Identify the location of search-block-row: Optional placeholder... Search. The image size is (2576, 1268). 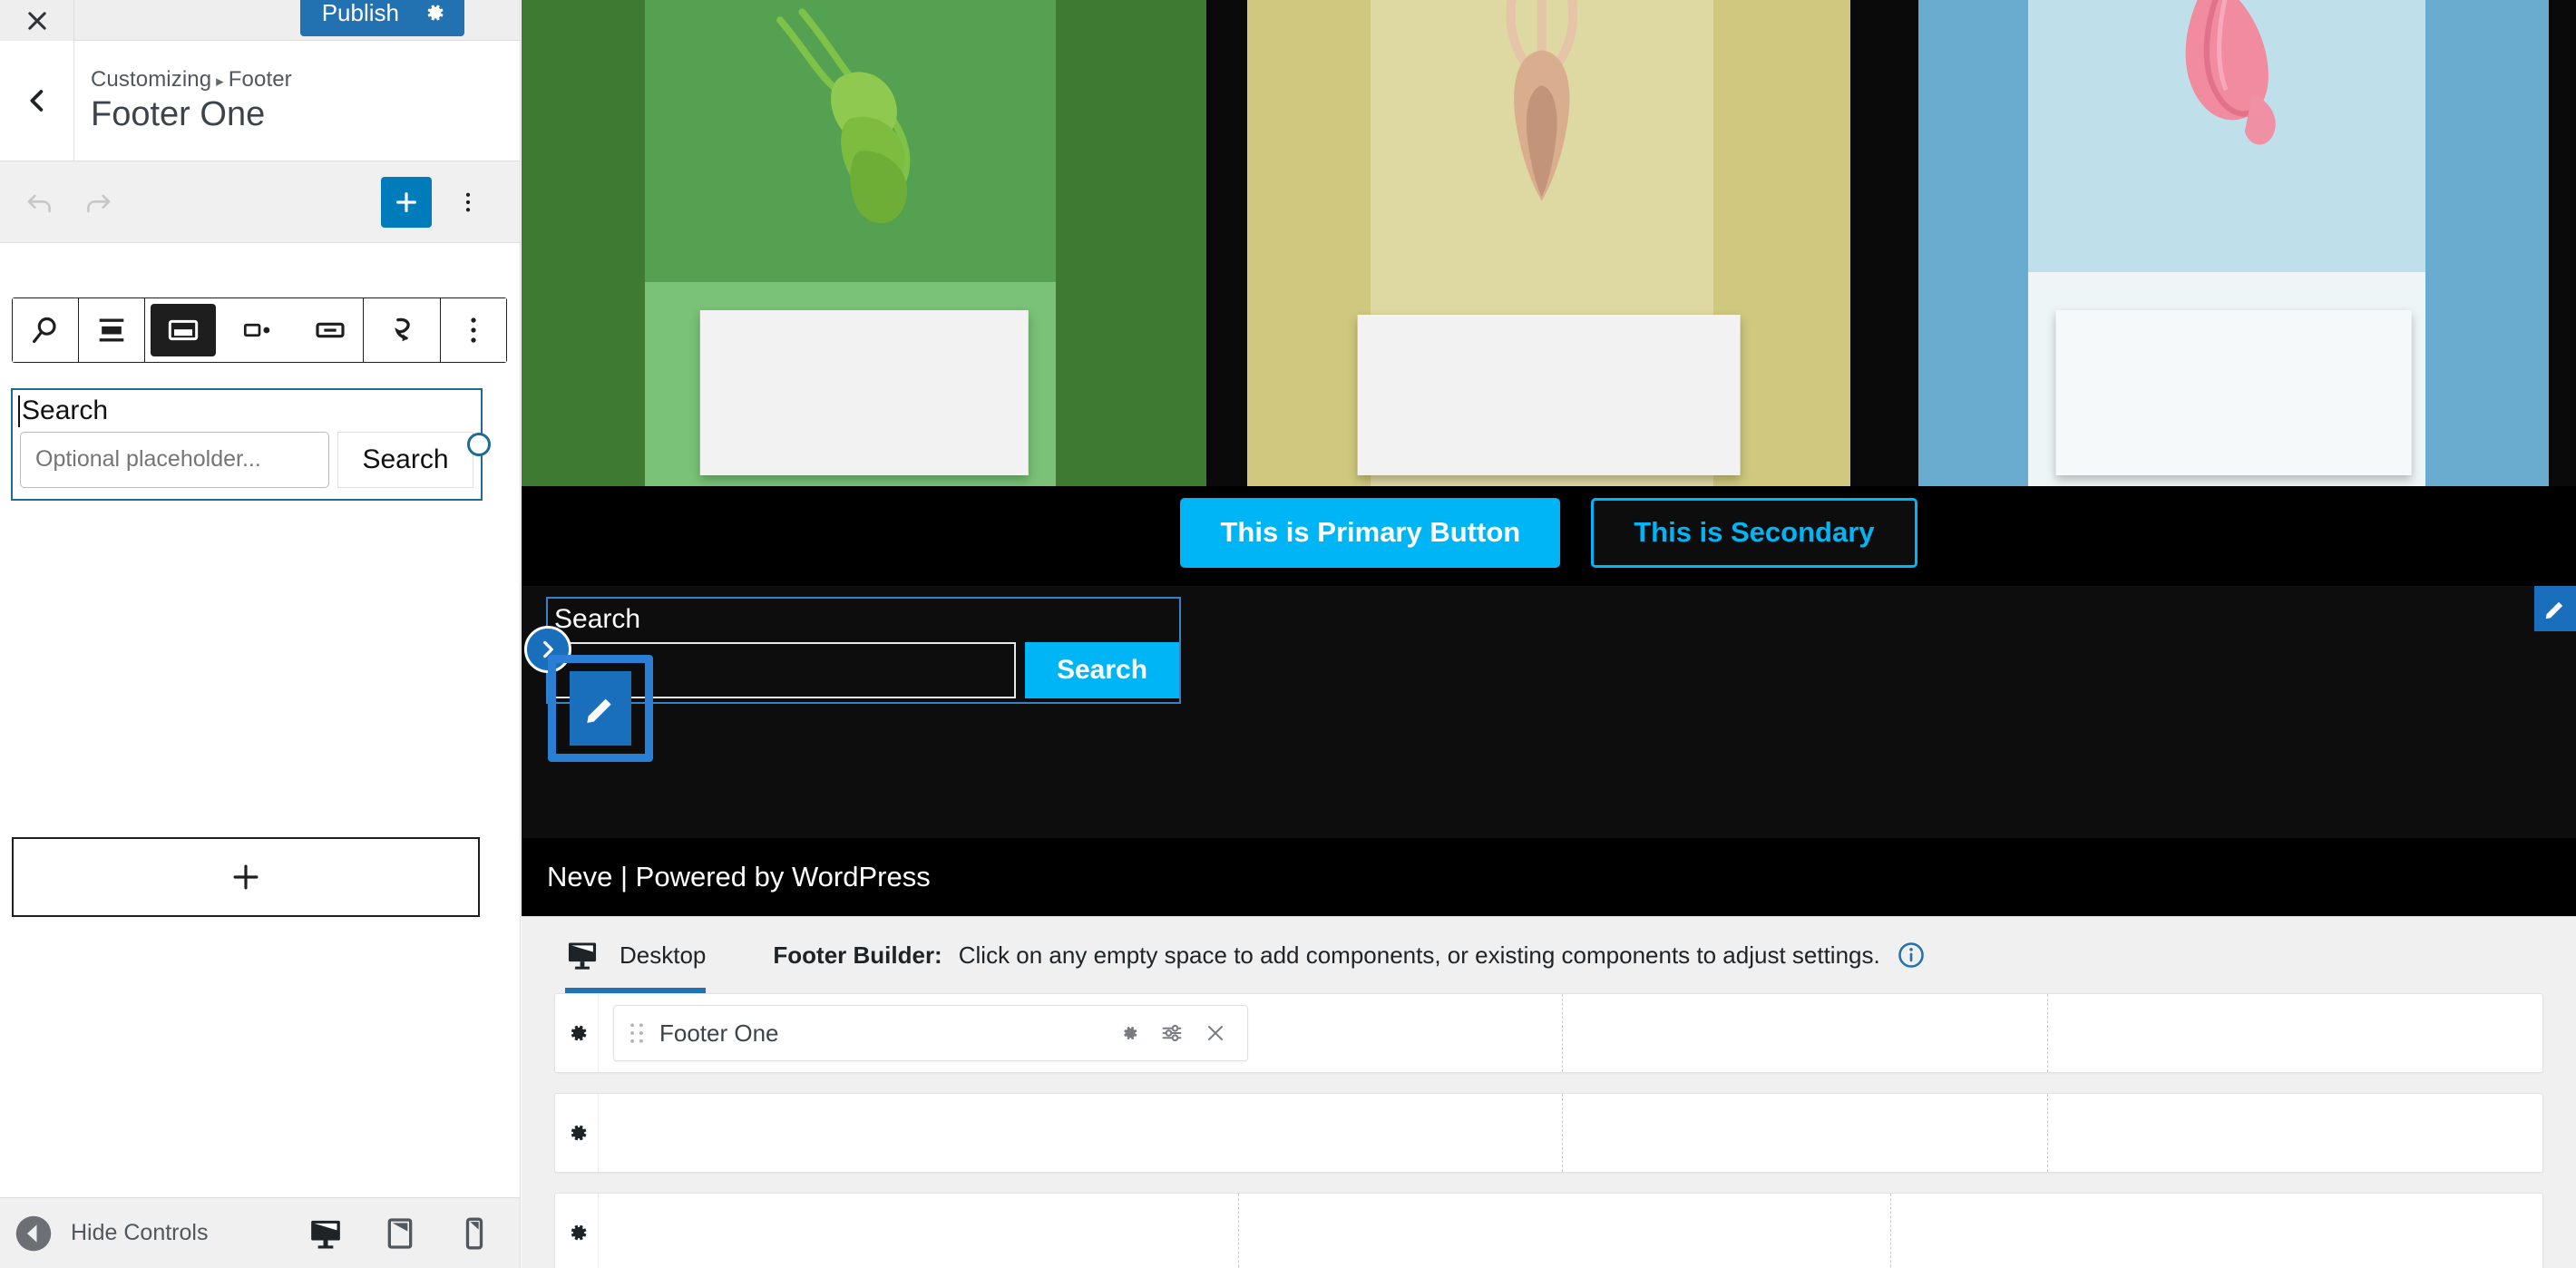
(246, 459).